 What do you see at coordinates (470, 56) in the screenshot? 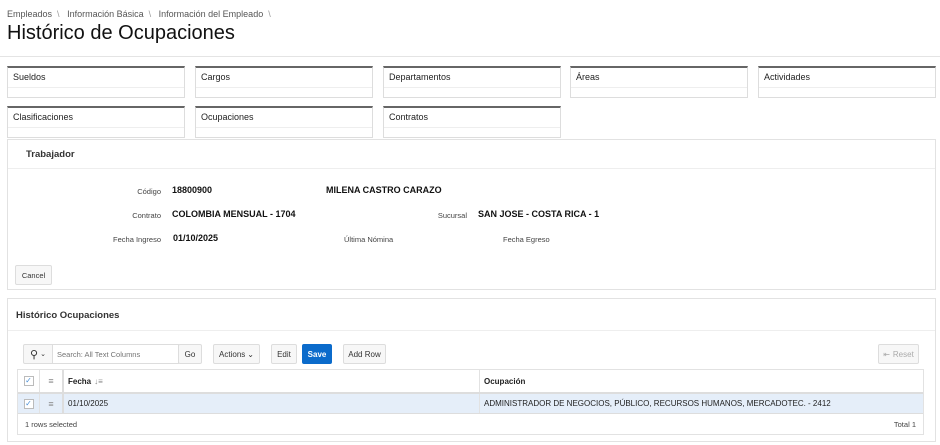
I see `divider` at bounding box center [470, 56].